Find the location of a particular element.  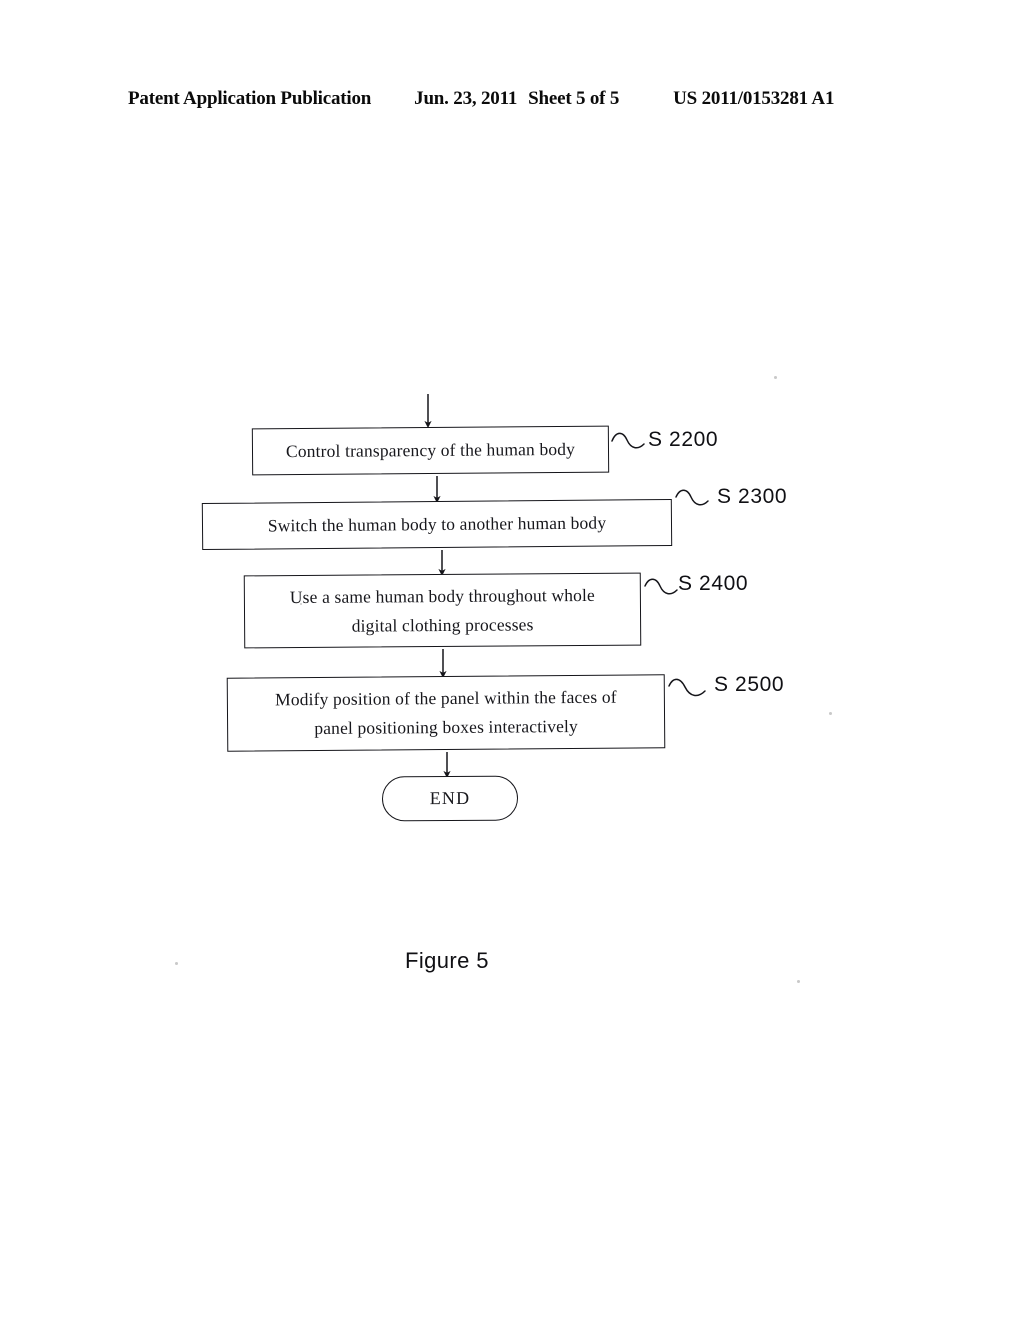

leader-squiggle-s2400 is located at coordinates (661, 586).